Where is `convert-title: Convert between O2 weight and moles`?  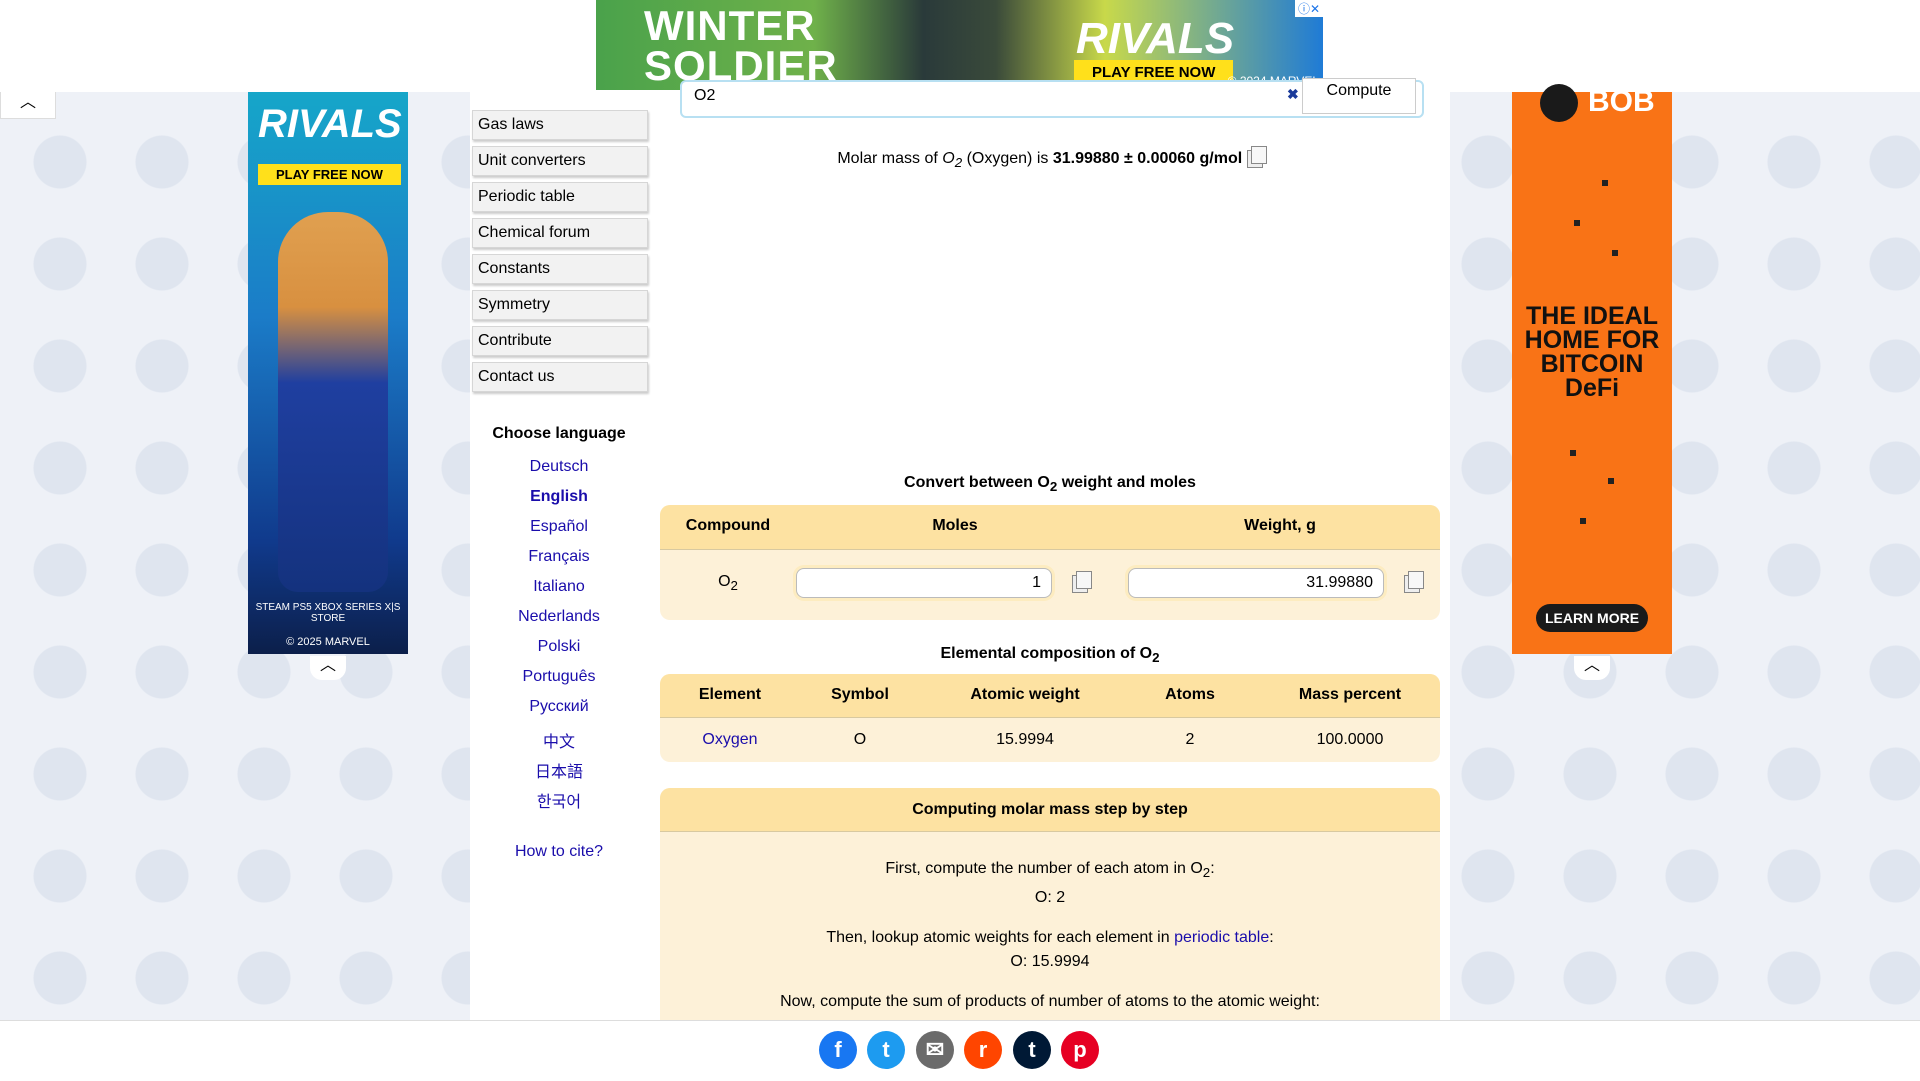 convert-title: Convert between O2 weight and moles is located at coordinates (1050, 484).